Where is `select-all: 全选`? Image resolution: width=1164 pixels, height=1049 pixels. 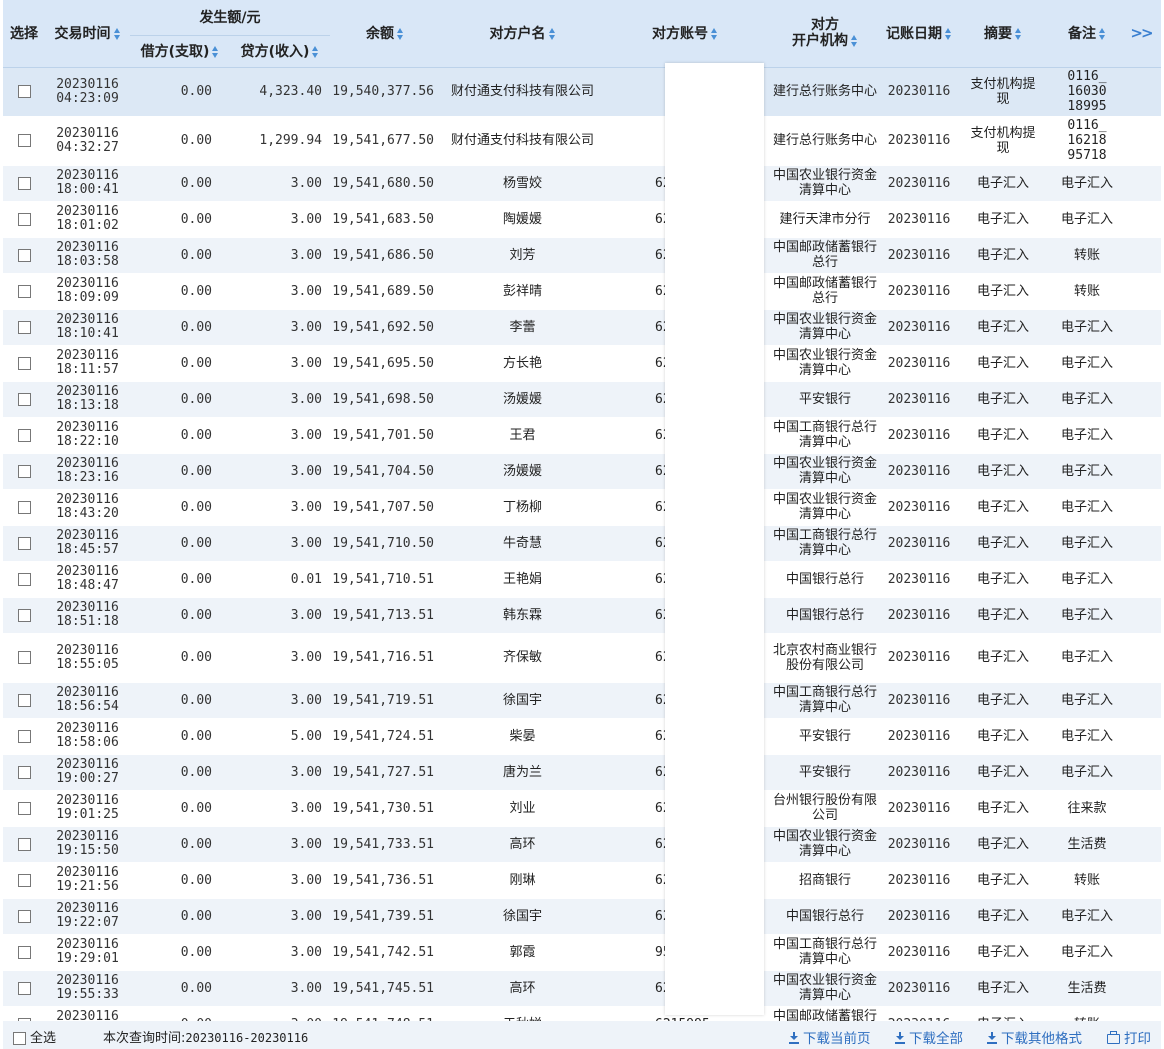 select-all: 全选 is located at coordinates (34, 1036).